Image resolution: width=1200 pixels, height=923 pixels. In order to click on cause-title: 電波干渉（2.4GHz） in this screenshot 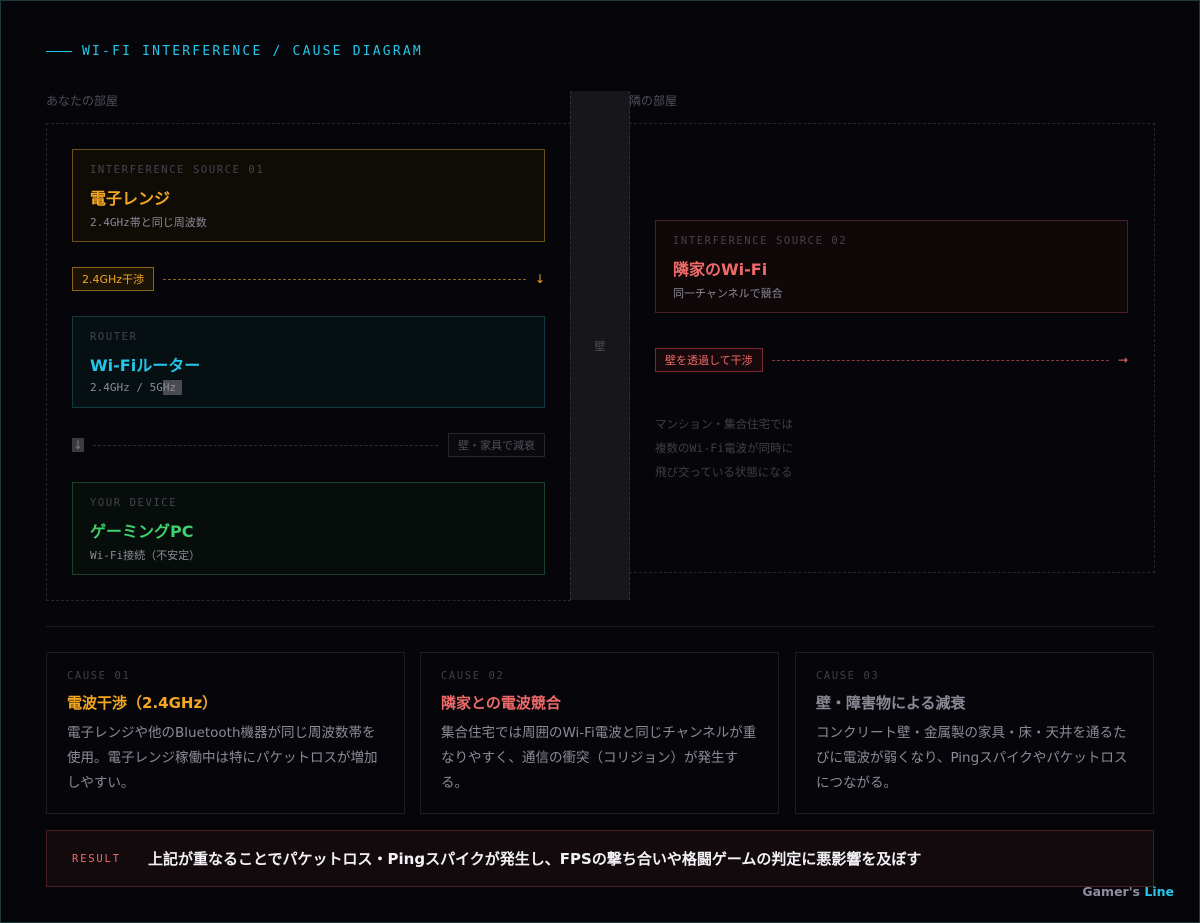, I will do `click(142, 703)`.